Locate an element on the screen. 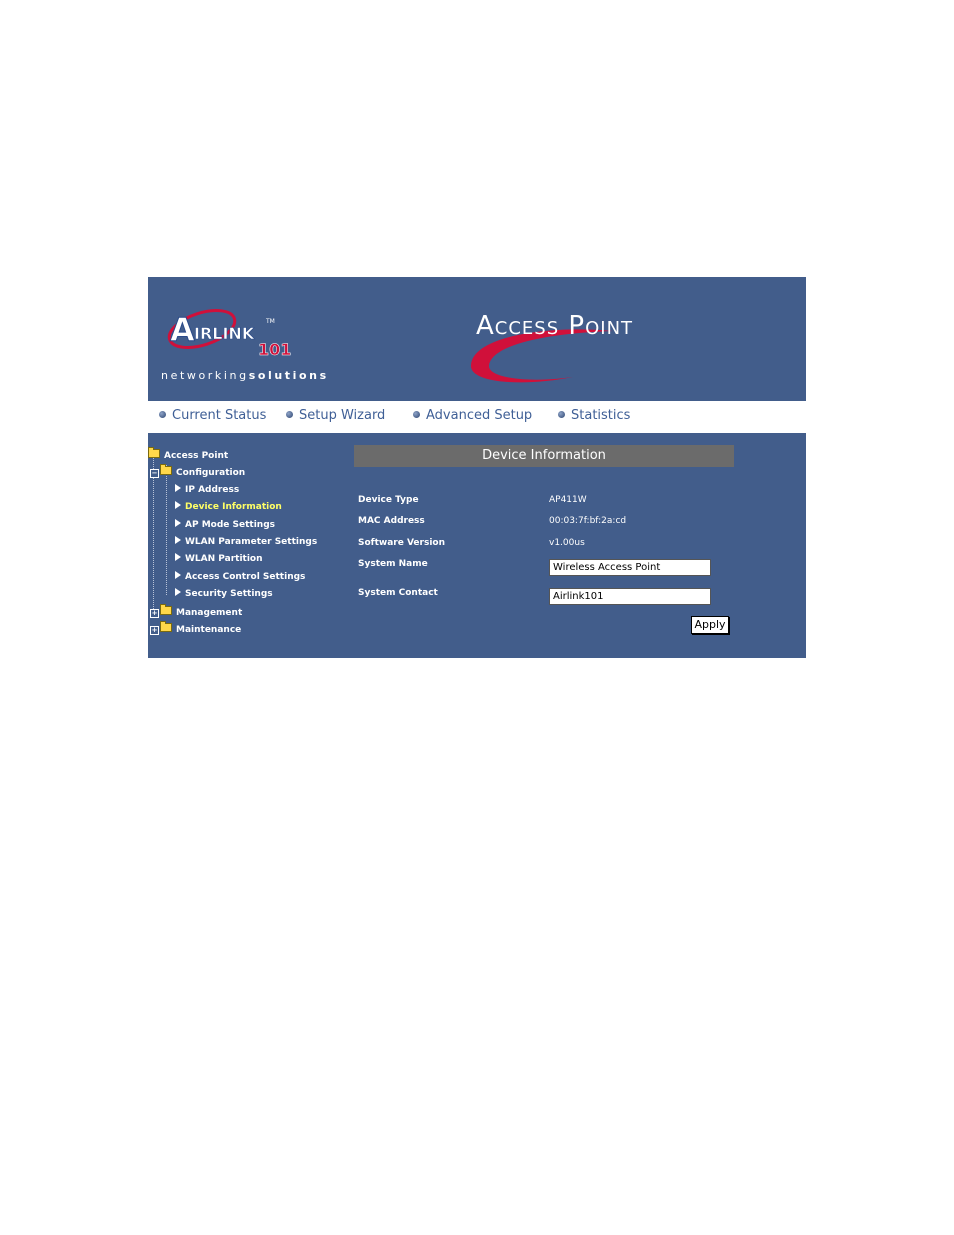 The image size is (954, 1235). tree-maintenance: + Maintenance is located at coordinates (195, 628).